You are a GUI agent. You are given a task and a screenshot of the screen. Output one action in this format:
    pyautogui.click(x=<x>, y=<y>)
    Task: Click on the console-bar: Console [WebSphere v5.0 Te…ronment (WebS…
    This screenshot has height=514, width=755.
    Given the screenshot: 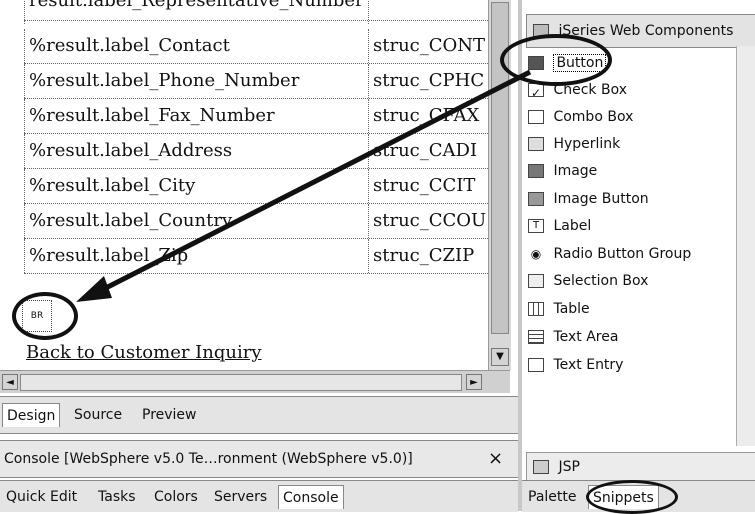 What is the action you would take?
    pyautogui.click(x=259, y=459)
    